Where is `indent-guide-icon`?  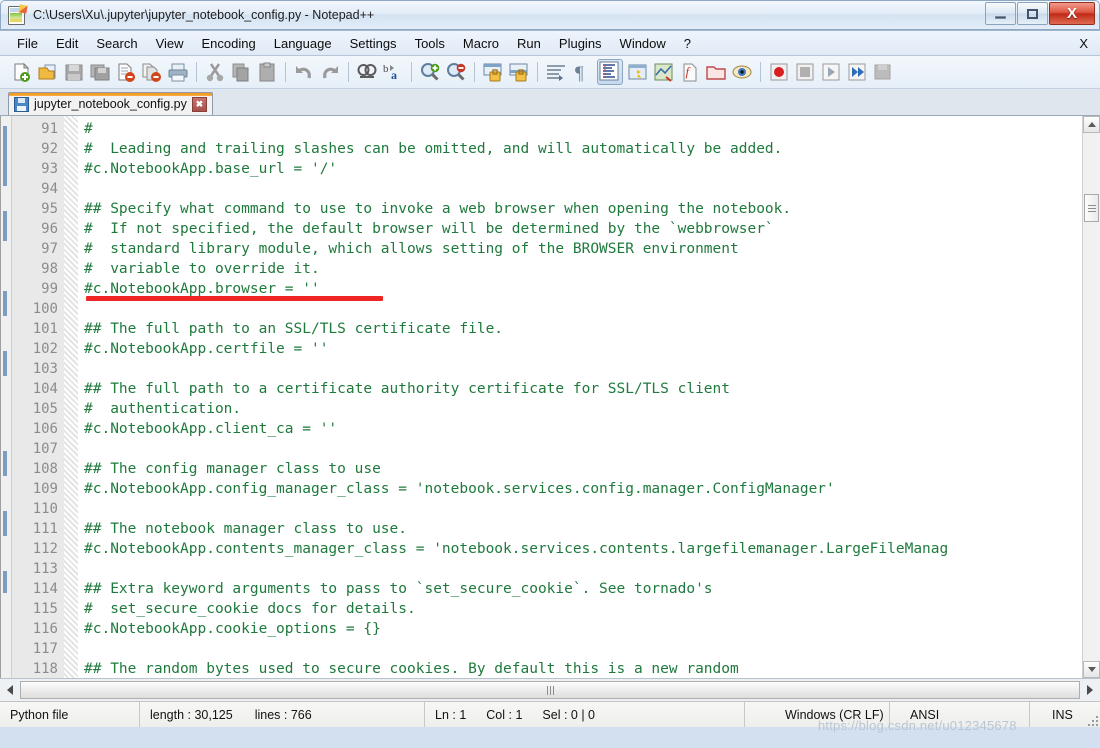 indent-guide-icon is located at coordinates (610, 72).